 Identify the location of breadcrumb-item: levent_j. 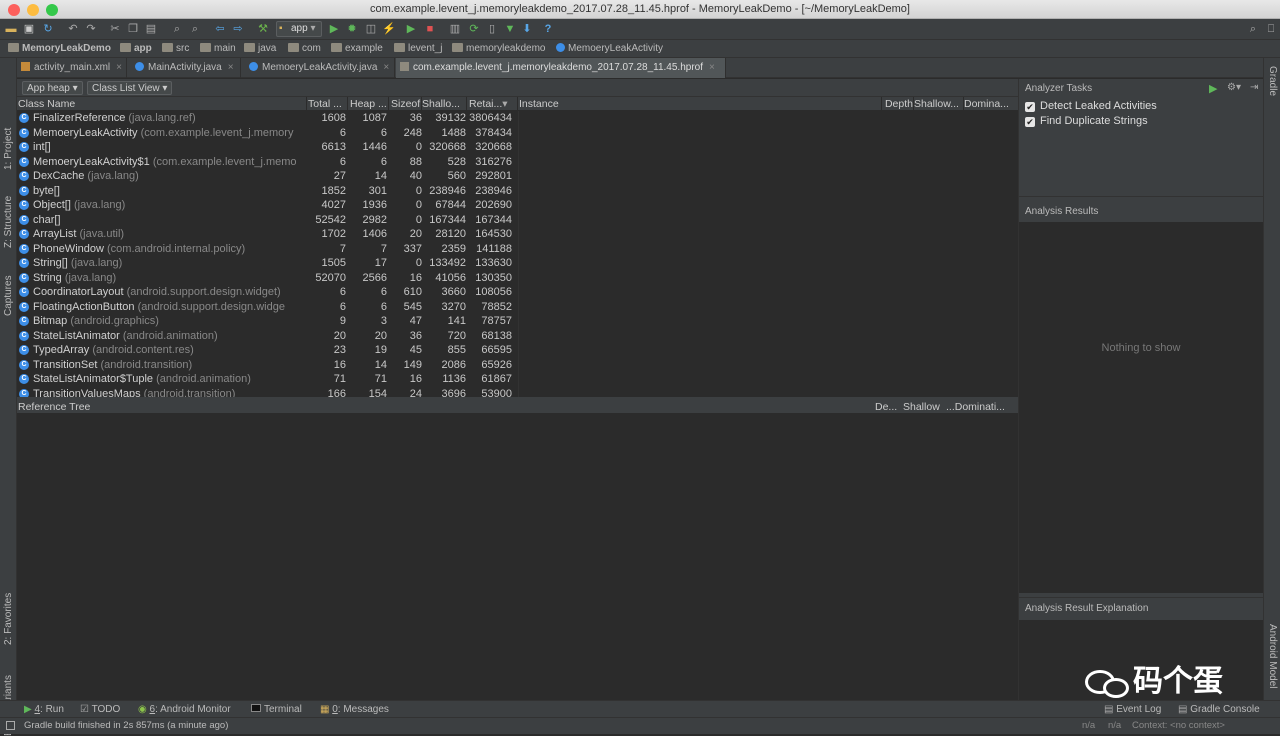
(418, 49).